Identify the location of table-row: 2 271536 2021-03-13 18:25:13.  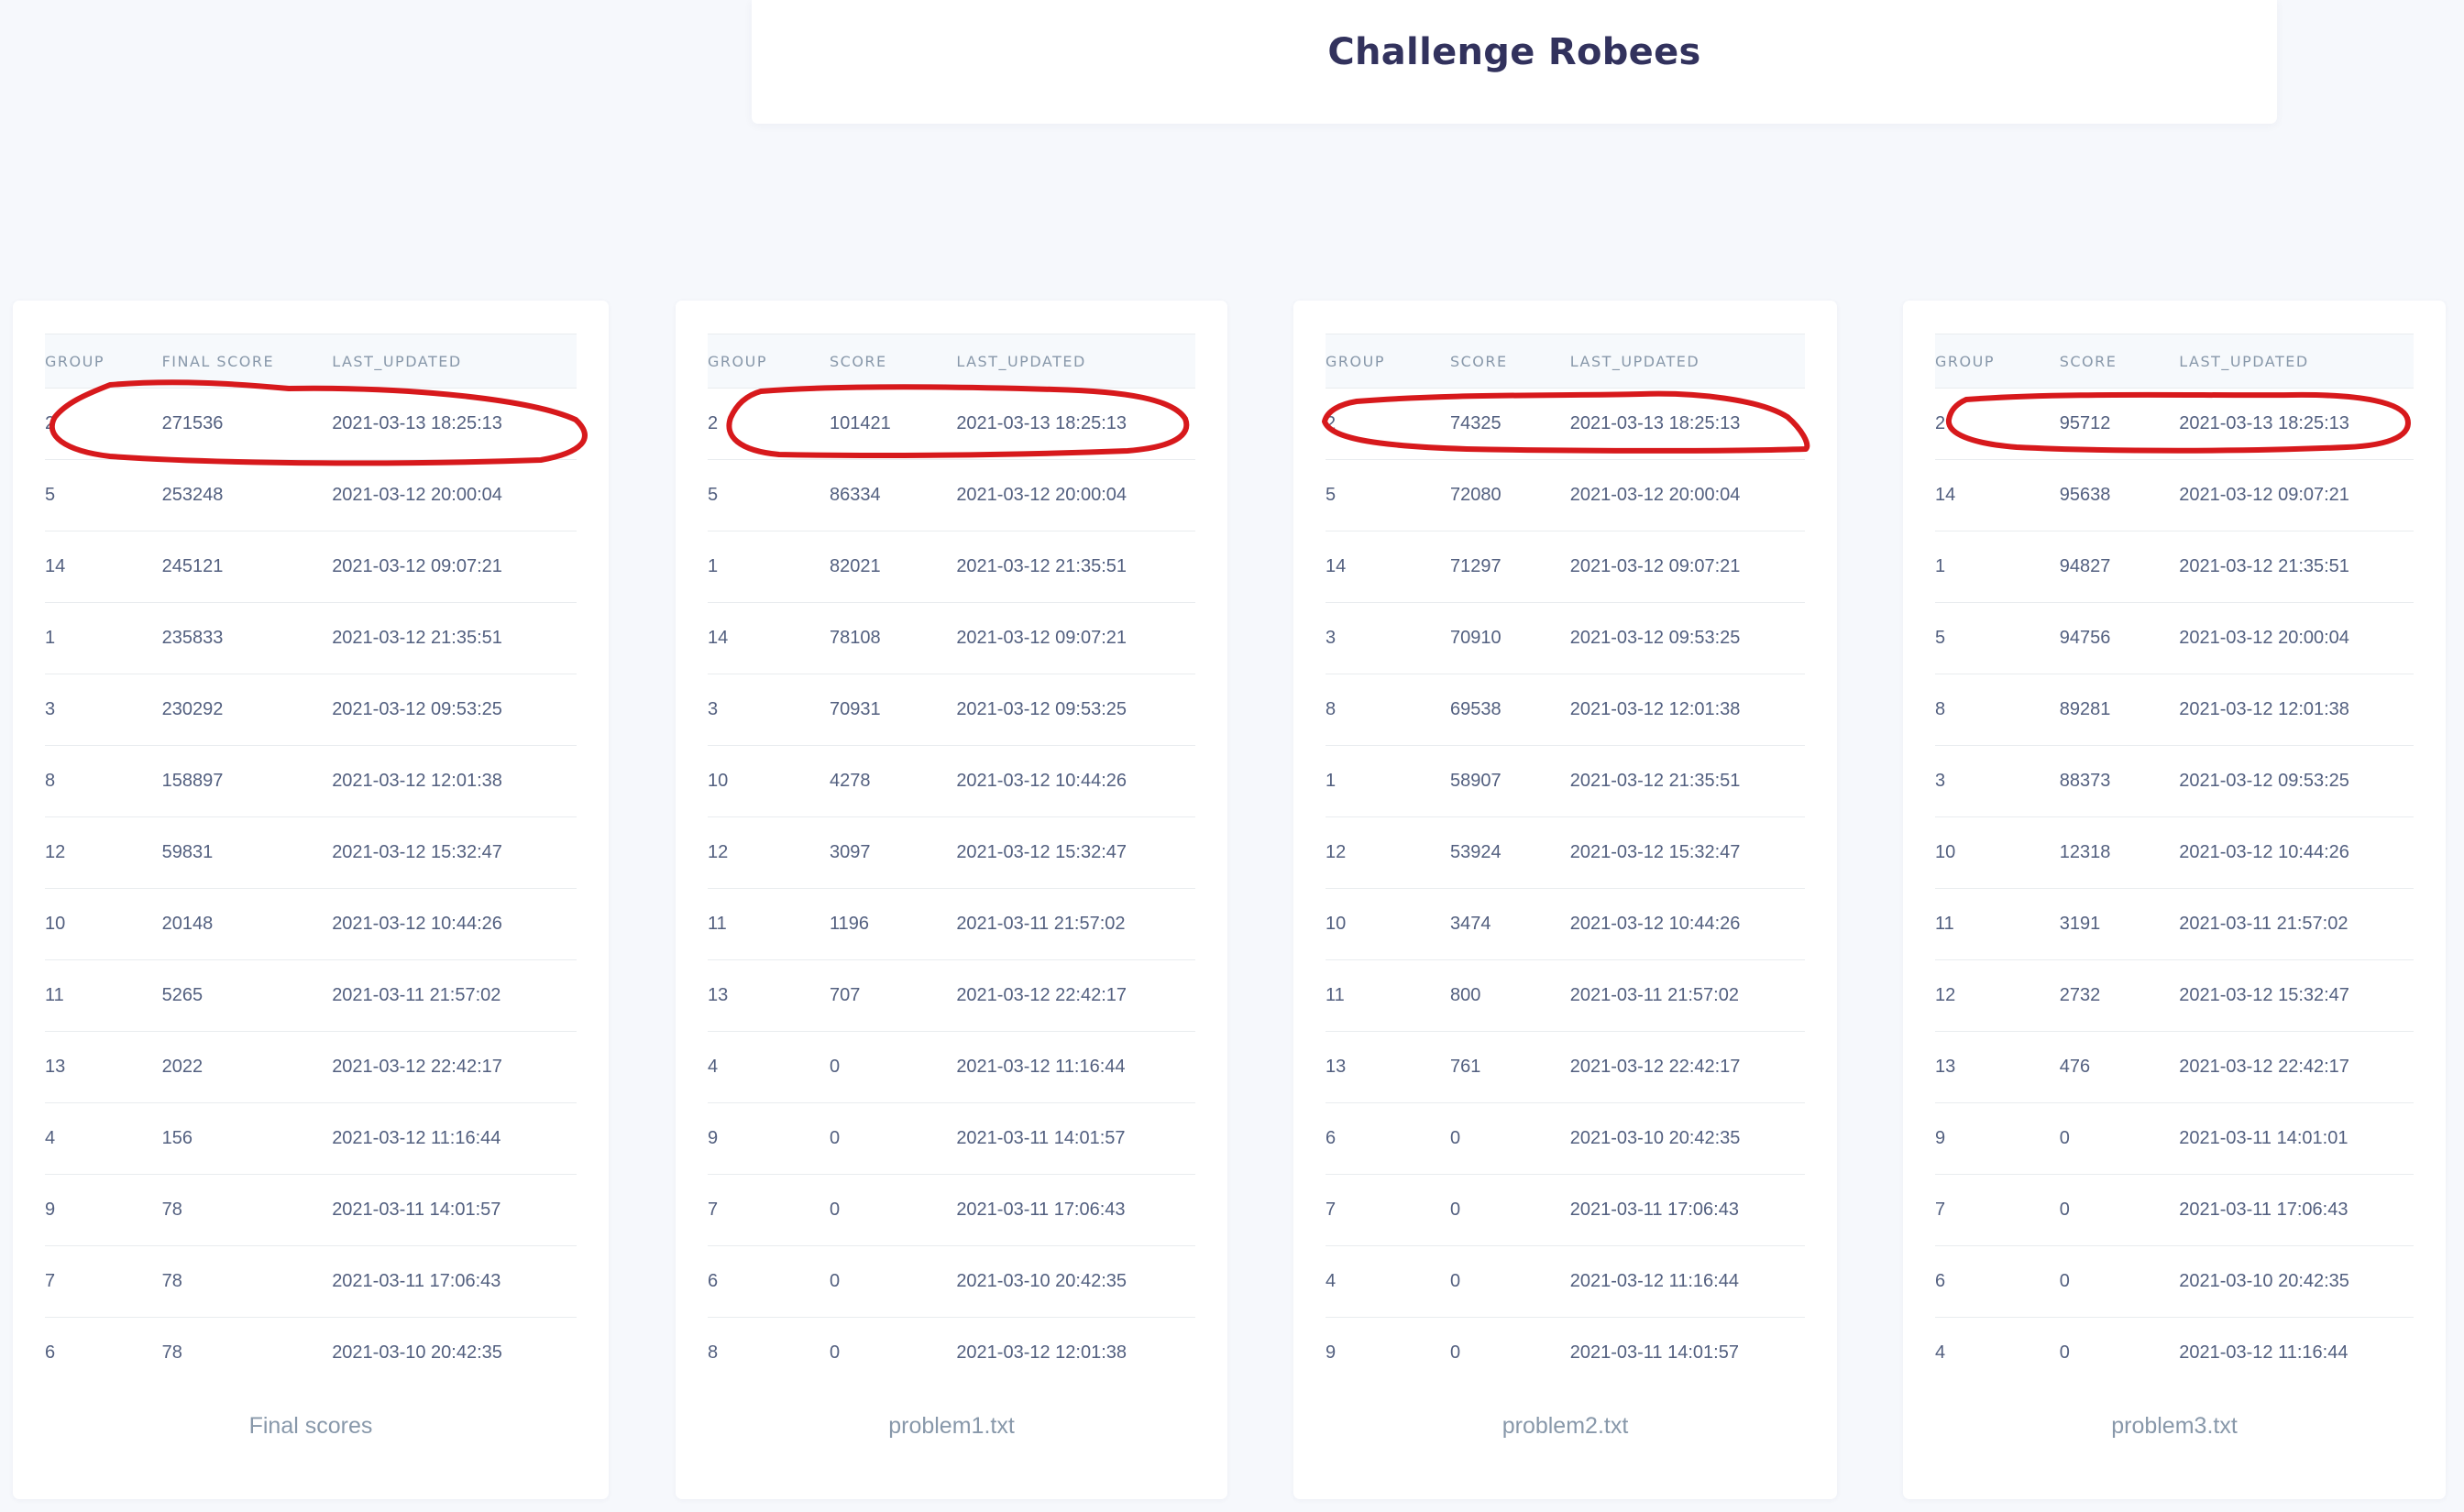
(311, 424).